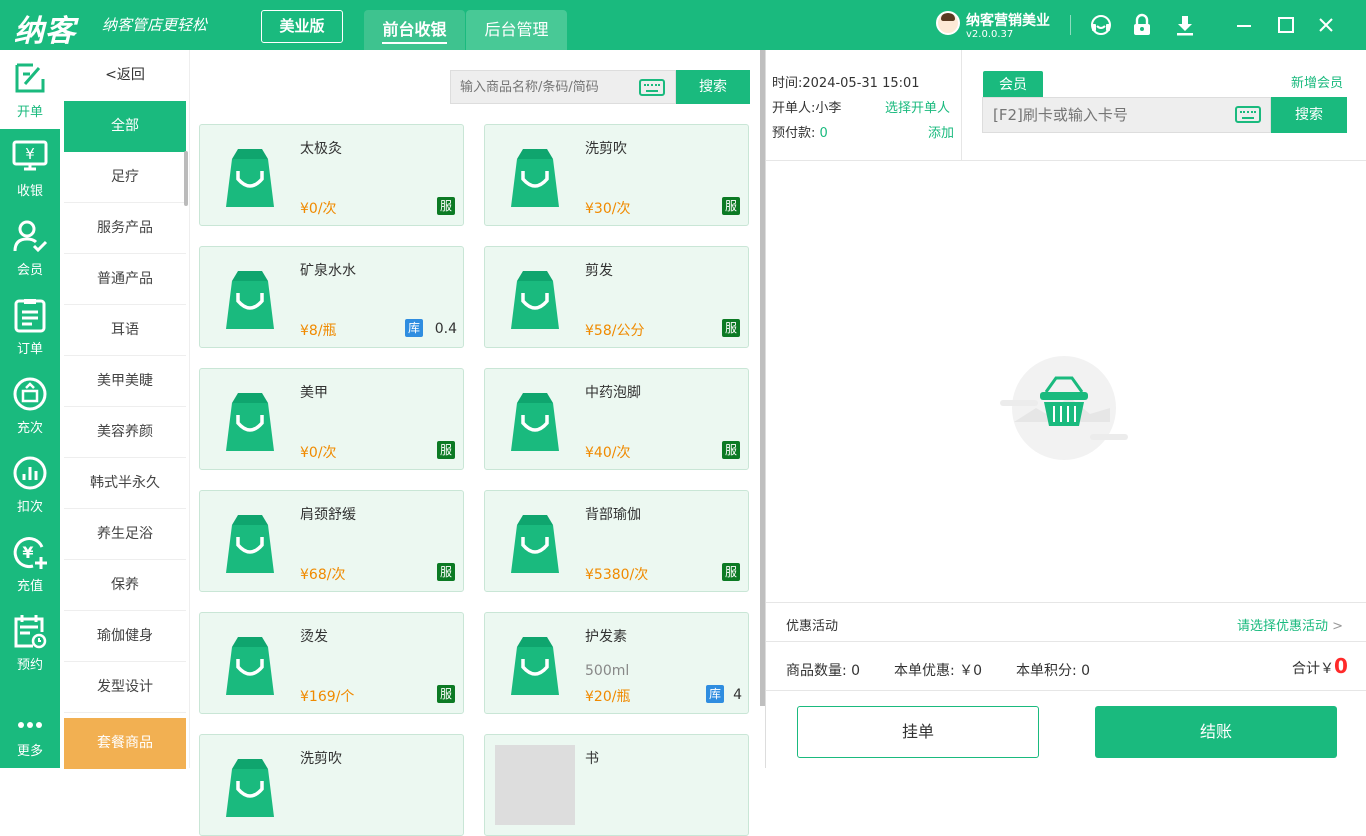 This screenshot has width=1366, height=836. I want to click on product-card: 肩颈舒缓 ¥68/次 服, so click(331, 541).